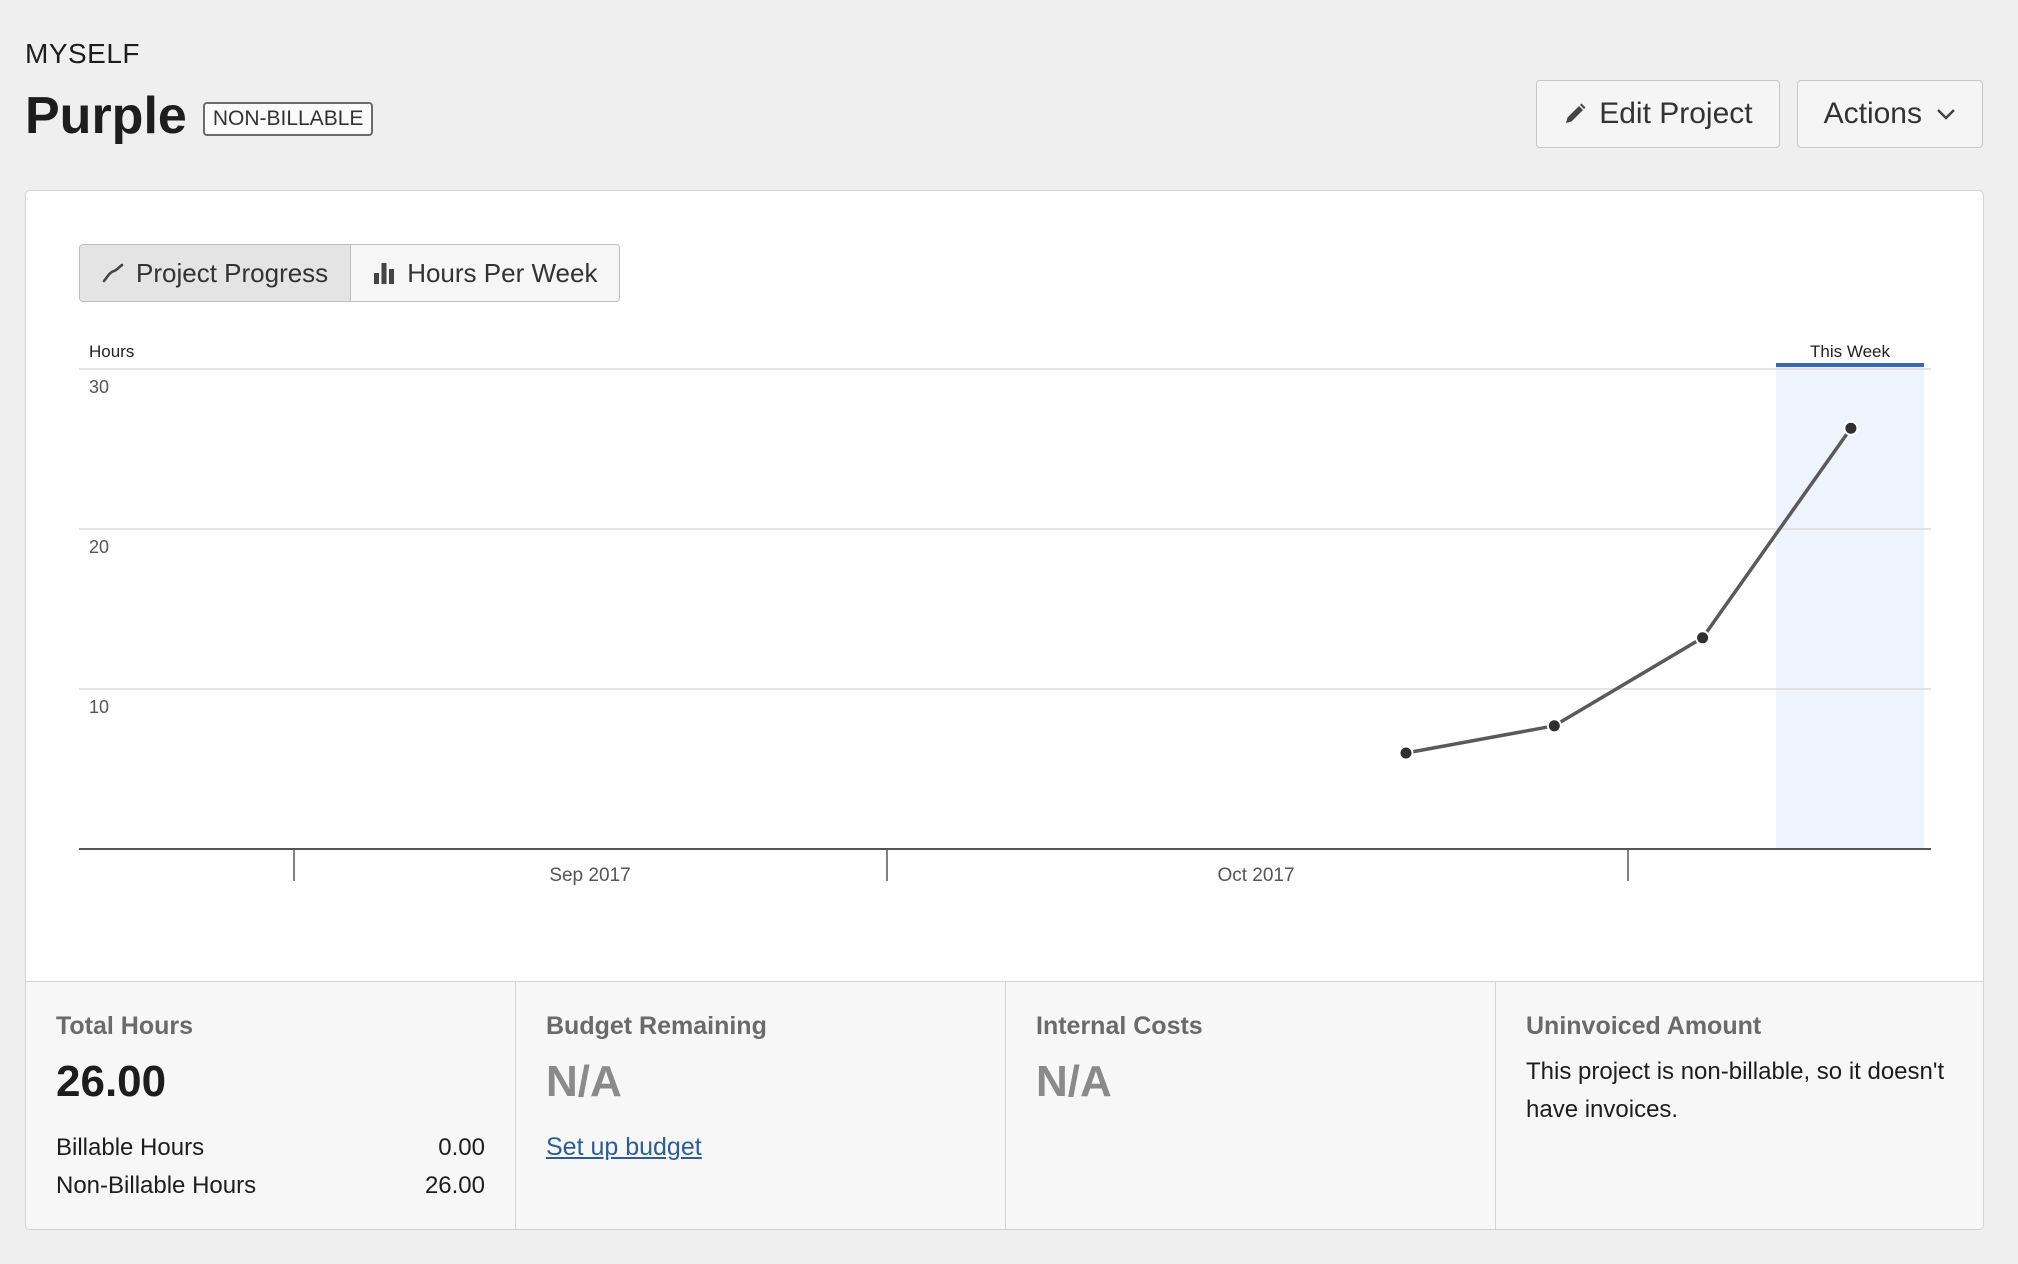 This screenshot has width=2018, height=1264. I want to click on y-tick-label: 20, so click(99, 547).